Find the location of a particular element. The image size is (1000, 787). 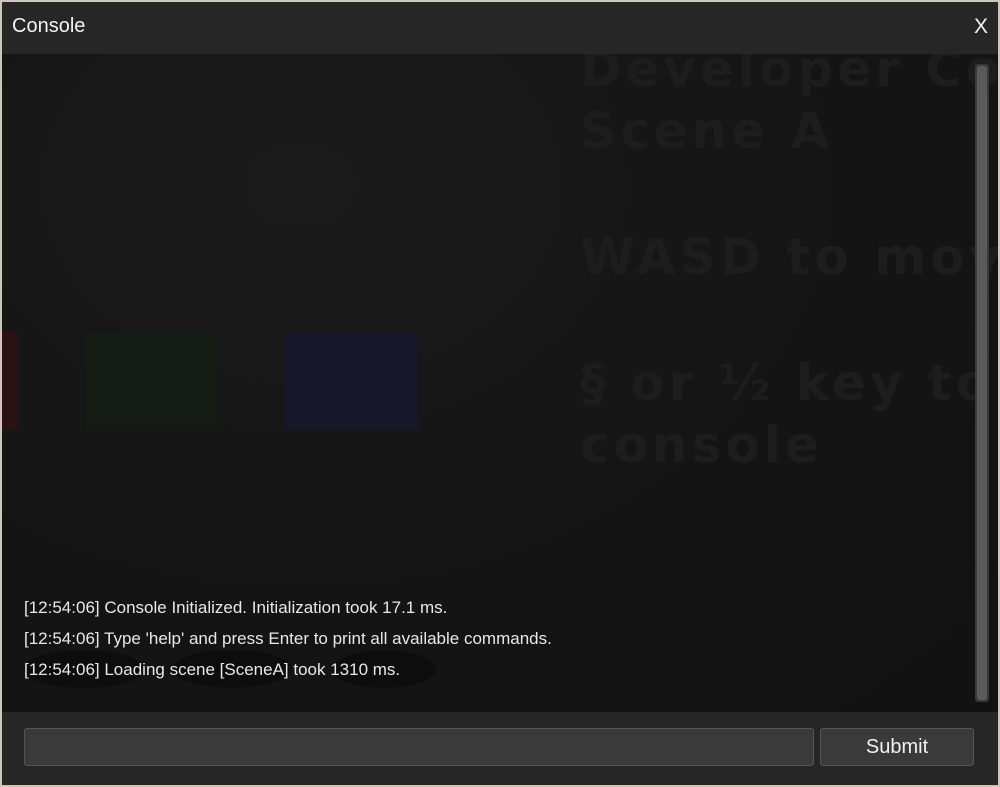

scene-console-hint-line2: console is located at coordinates (701, 445).